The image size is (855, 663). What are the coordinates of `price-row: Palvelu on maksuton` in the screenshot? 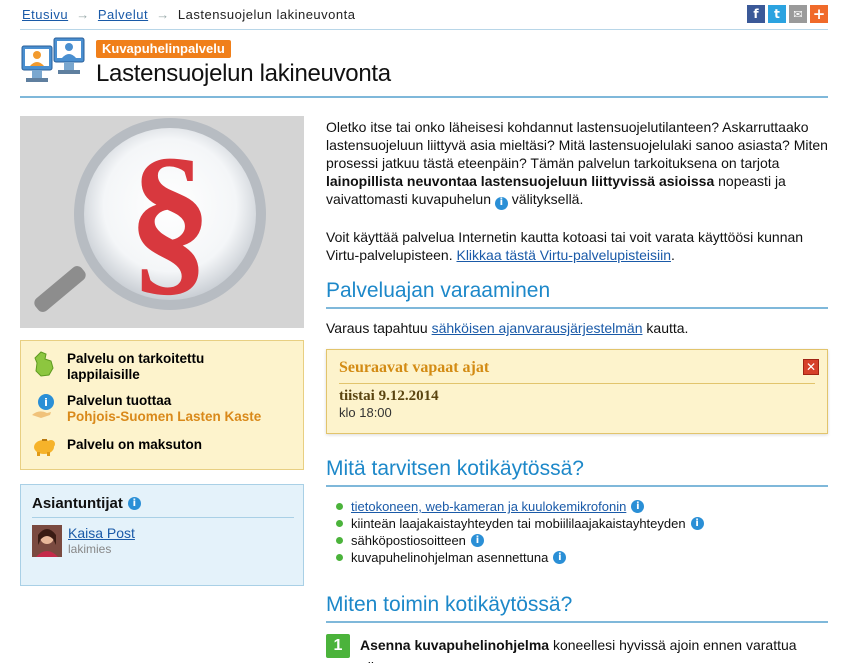 It's located at (116, 446).